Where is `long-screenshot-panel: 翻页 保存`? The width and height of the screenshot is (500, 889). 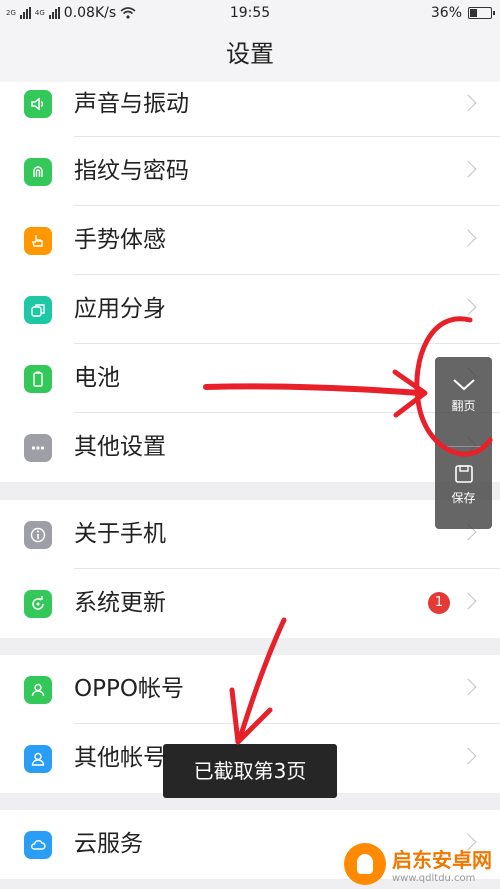
long-screenshot-panel: 翻页 保存 is located at coordinates (463, 443).